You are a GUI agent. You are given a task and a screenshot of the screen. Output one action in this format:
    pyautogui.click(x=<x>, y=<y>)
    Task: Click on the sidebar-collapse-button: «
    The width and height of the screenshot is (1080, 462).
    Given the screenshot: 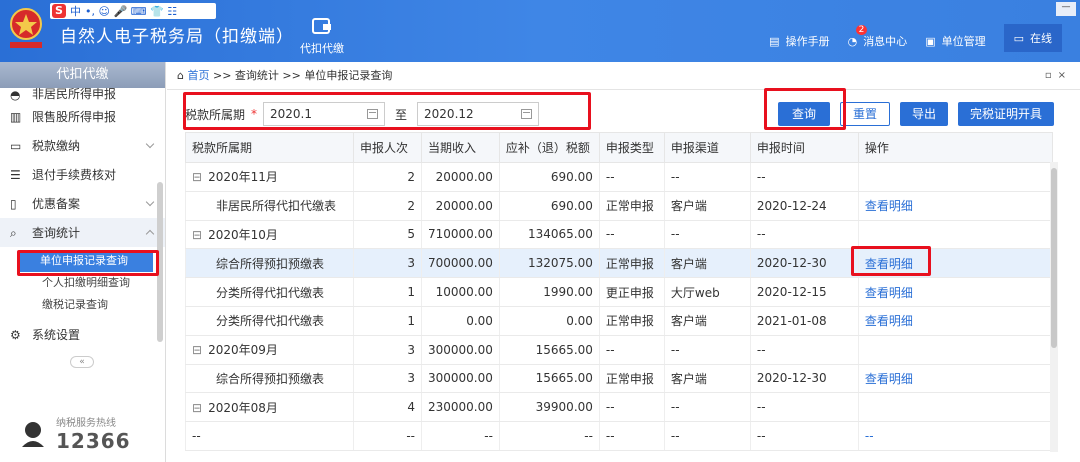 What is the action you would take?
    pyautogui.click(x=82, y=362)
    